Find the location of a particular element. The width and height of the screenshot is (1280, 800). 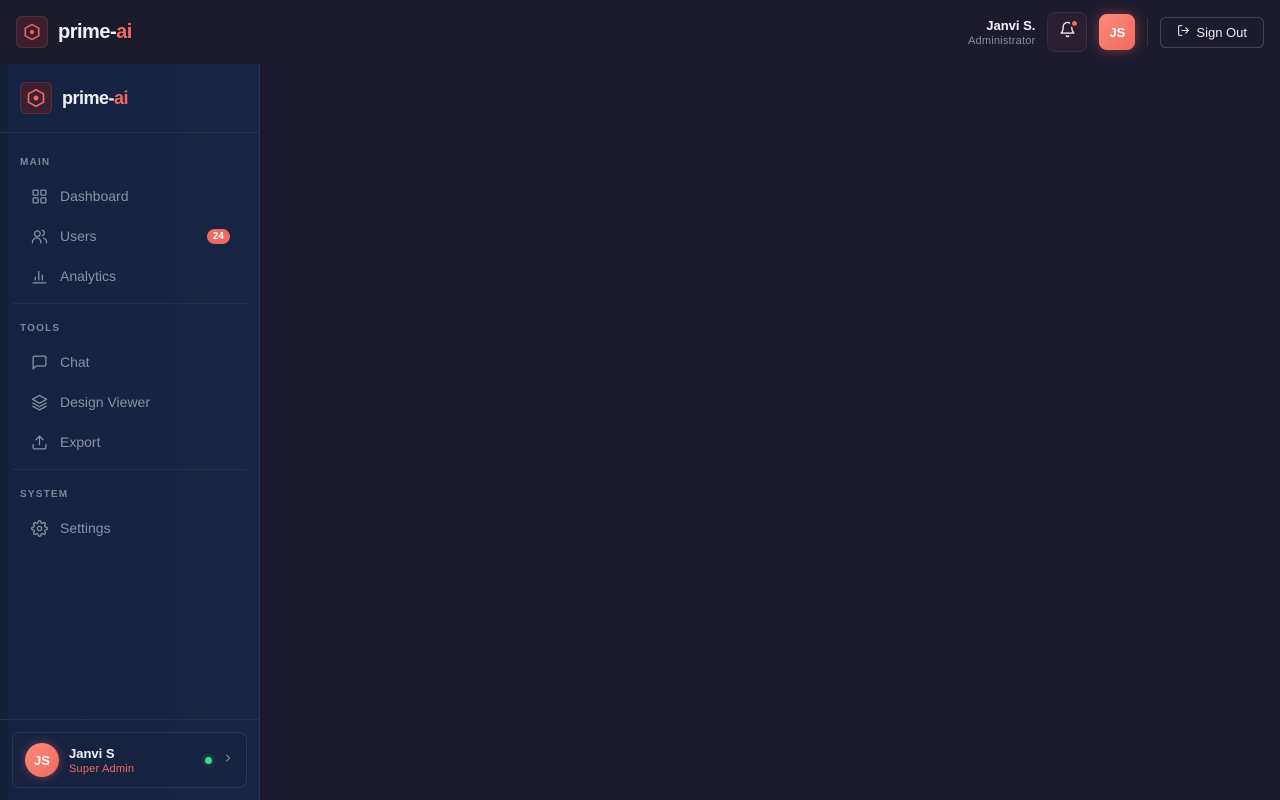

sidebar-item-label: Analytics is located at coordinates (88, 276).